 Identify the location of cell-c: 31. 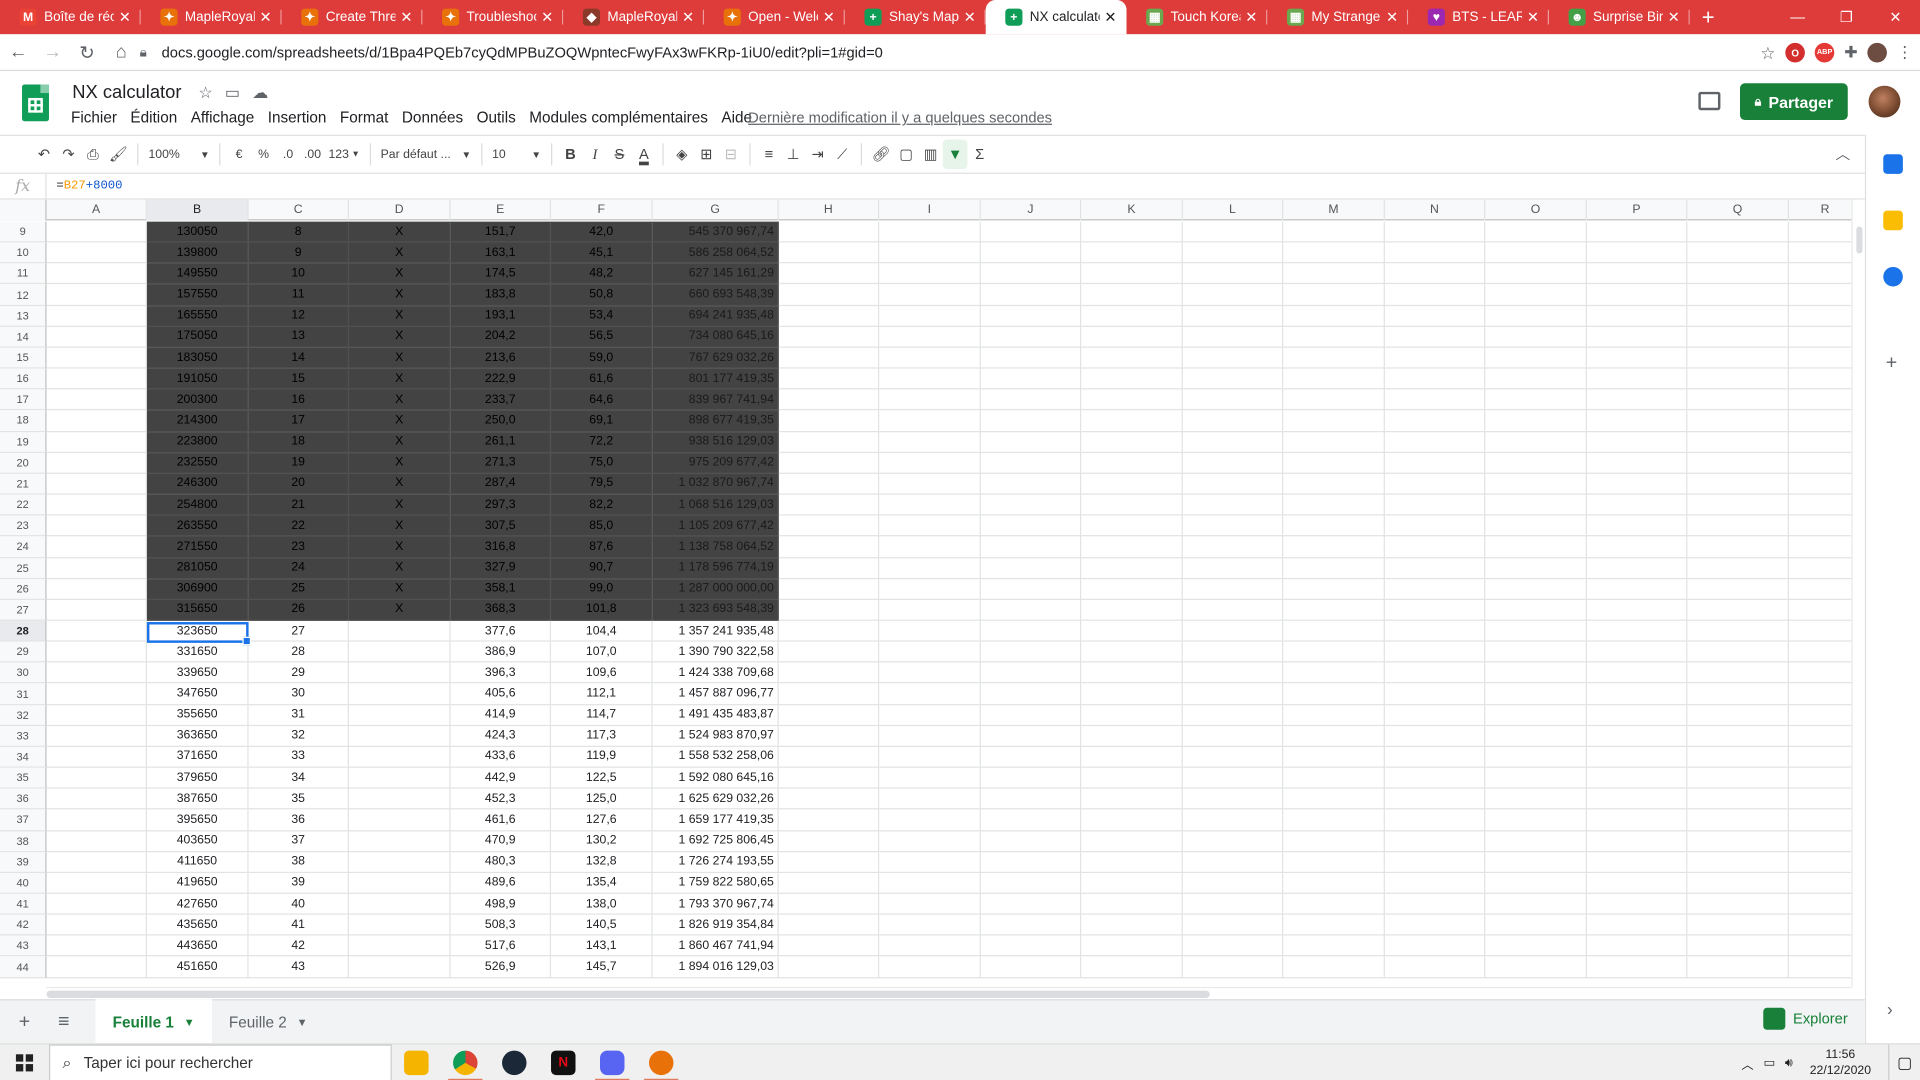
(298, 715).